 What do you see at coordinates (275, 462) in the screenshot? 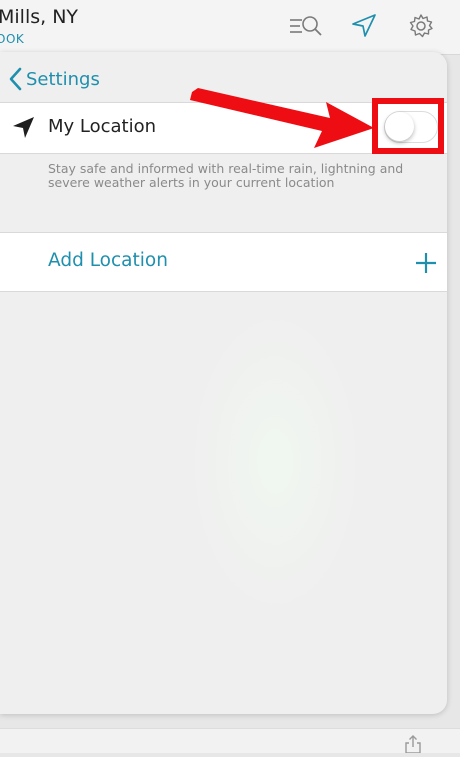
I see `panel-background` at bounding box center [275, 462].